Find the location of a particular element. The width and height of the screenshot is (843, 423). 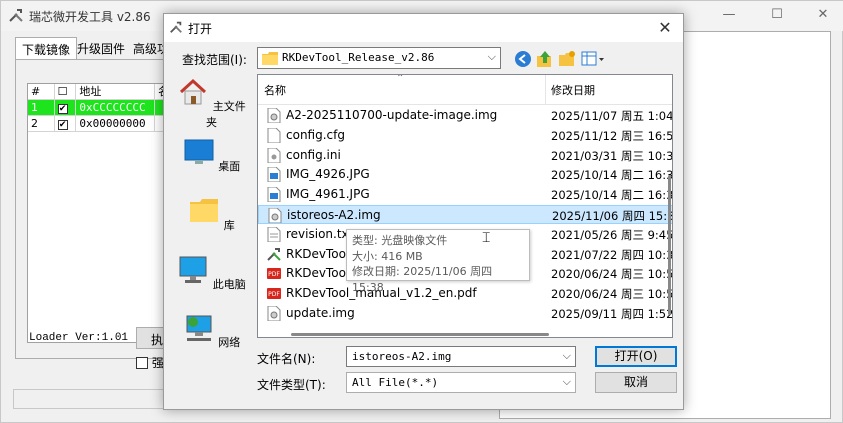

ini-file-icon is located at coordinates (274, 155).